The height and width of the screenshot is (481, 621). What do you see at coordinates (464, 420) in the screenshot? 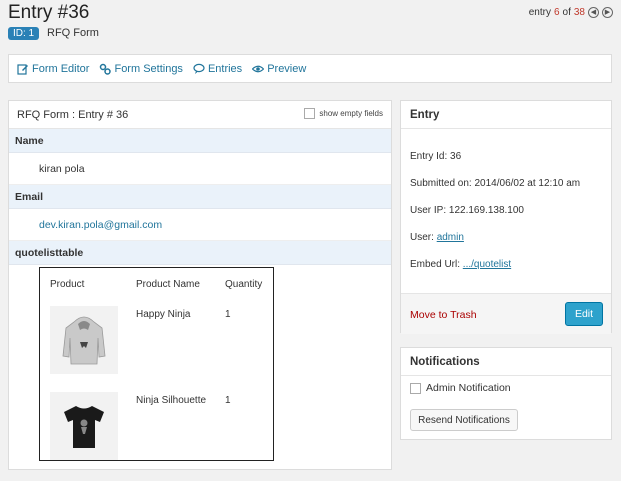
I see `resend-notifications-button: Resend Notifications` at bounding box center [464, 420].